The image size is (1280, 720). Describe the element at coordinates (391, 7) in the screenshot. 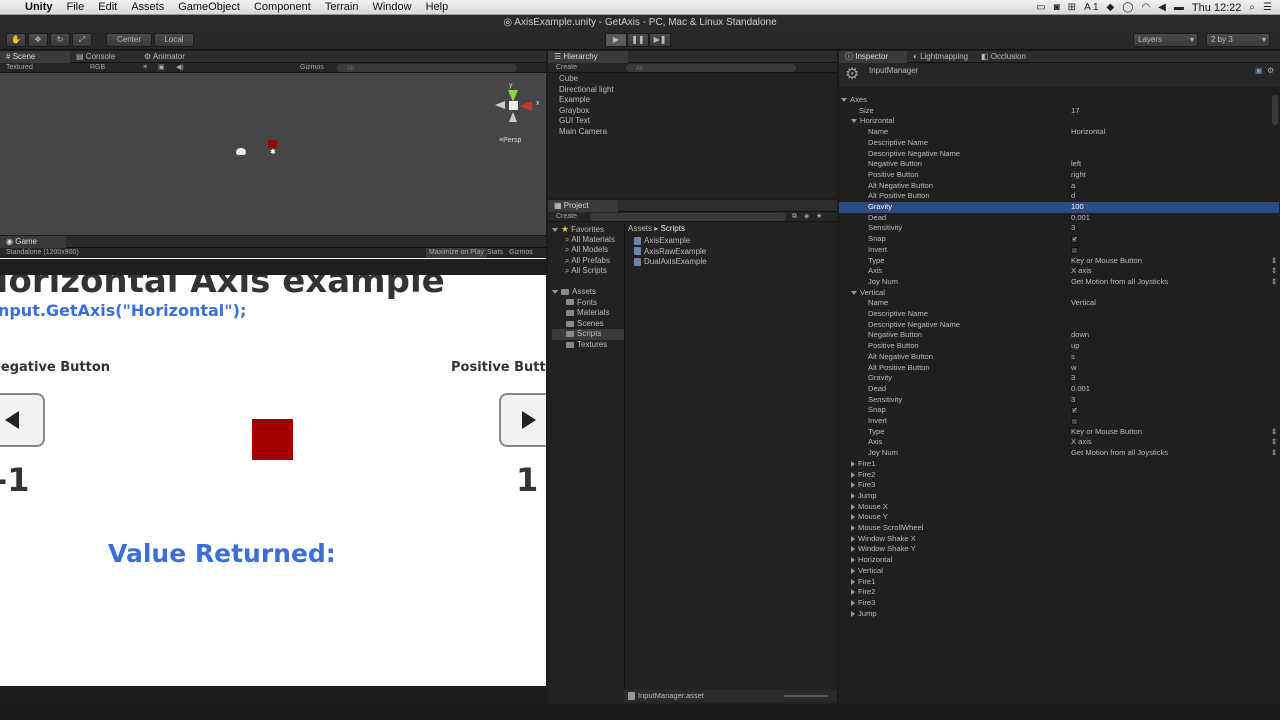

I see `menu-window: Window` at that location.